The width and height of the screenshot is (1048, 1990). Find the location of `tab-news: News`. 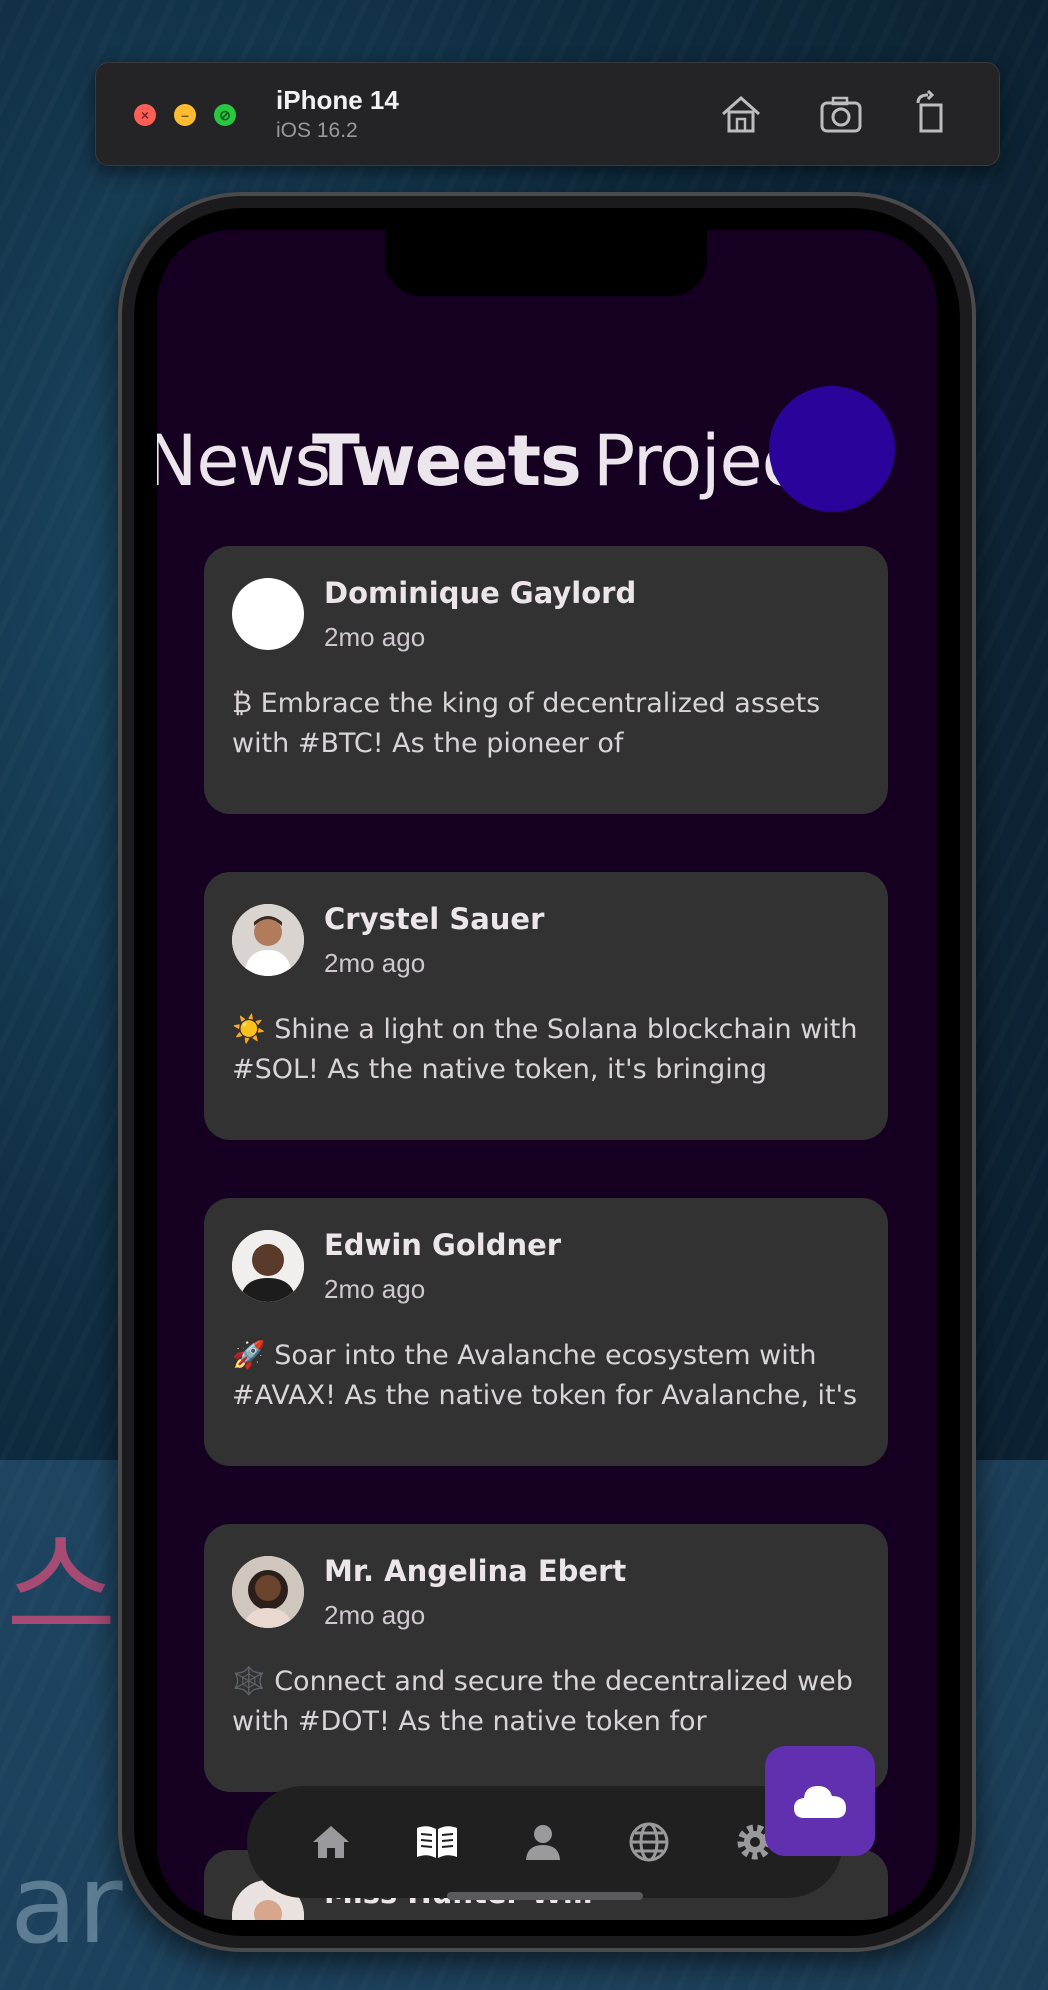

tab-news: News is located at coordinates (244, 461).